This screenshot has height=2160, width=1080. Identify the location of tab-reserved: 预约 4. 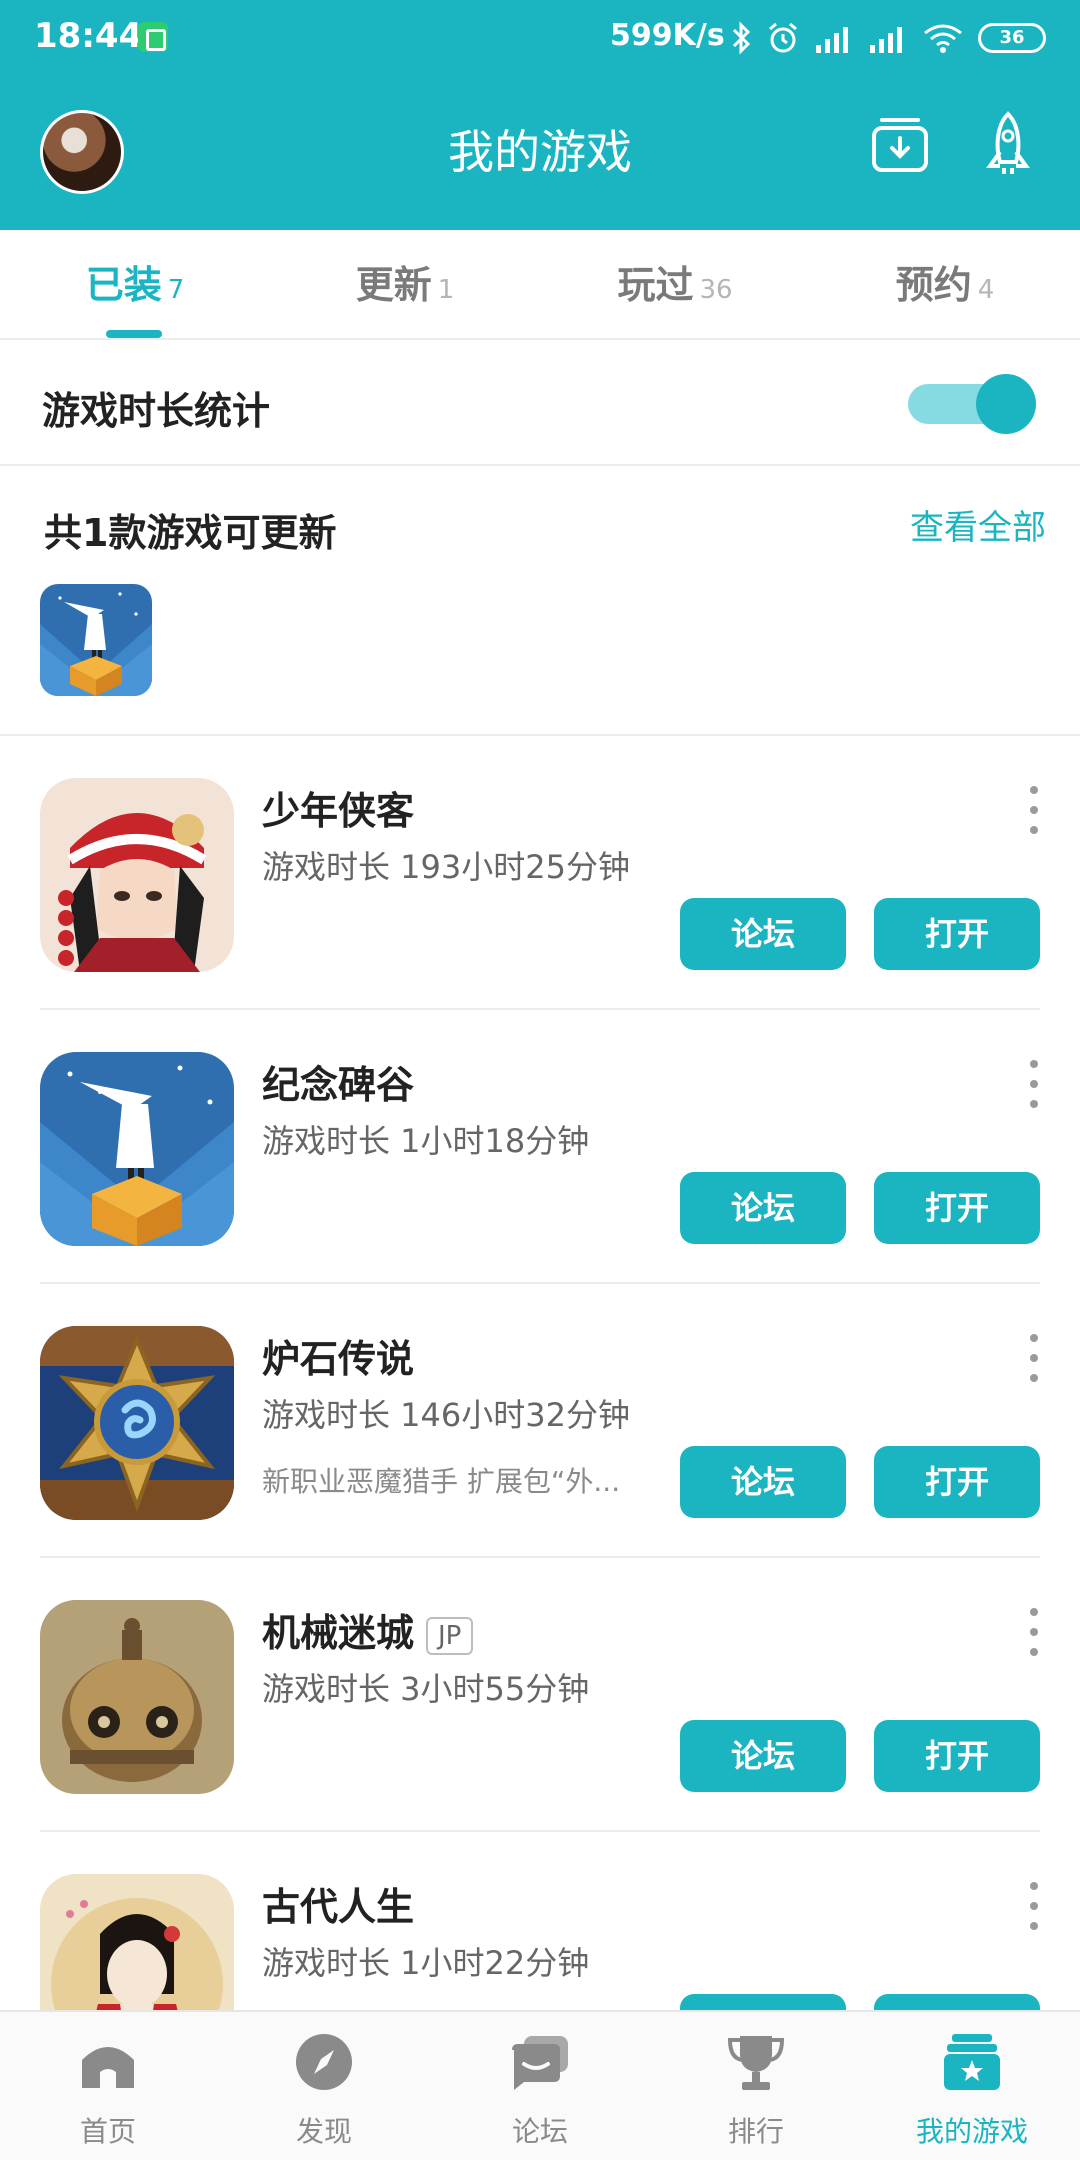
(945, 281).